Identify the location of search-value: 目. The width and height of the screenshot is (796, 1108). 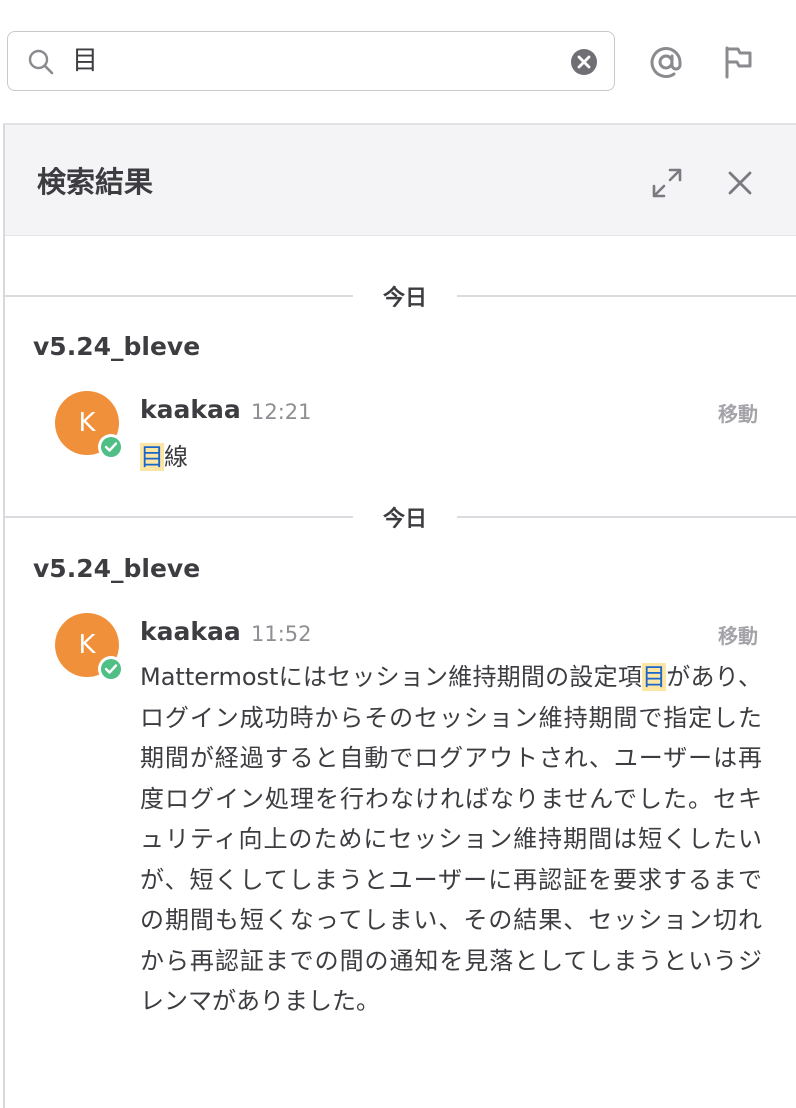
(85, 61).